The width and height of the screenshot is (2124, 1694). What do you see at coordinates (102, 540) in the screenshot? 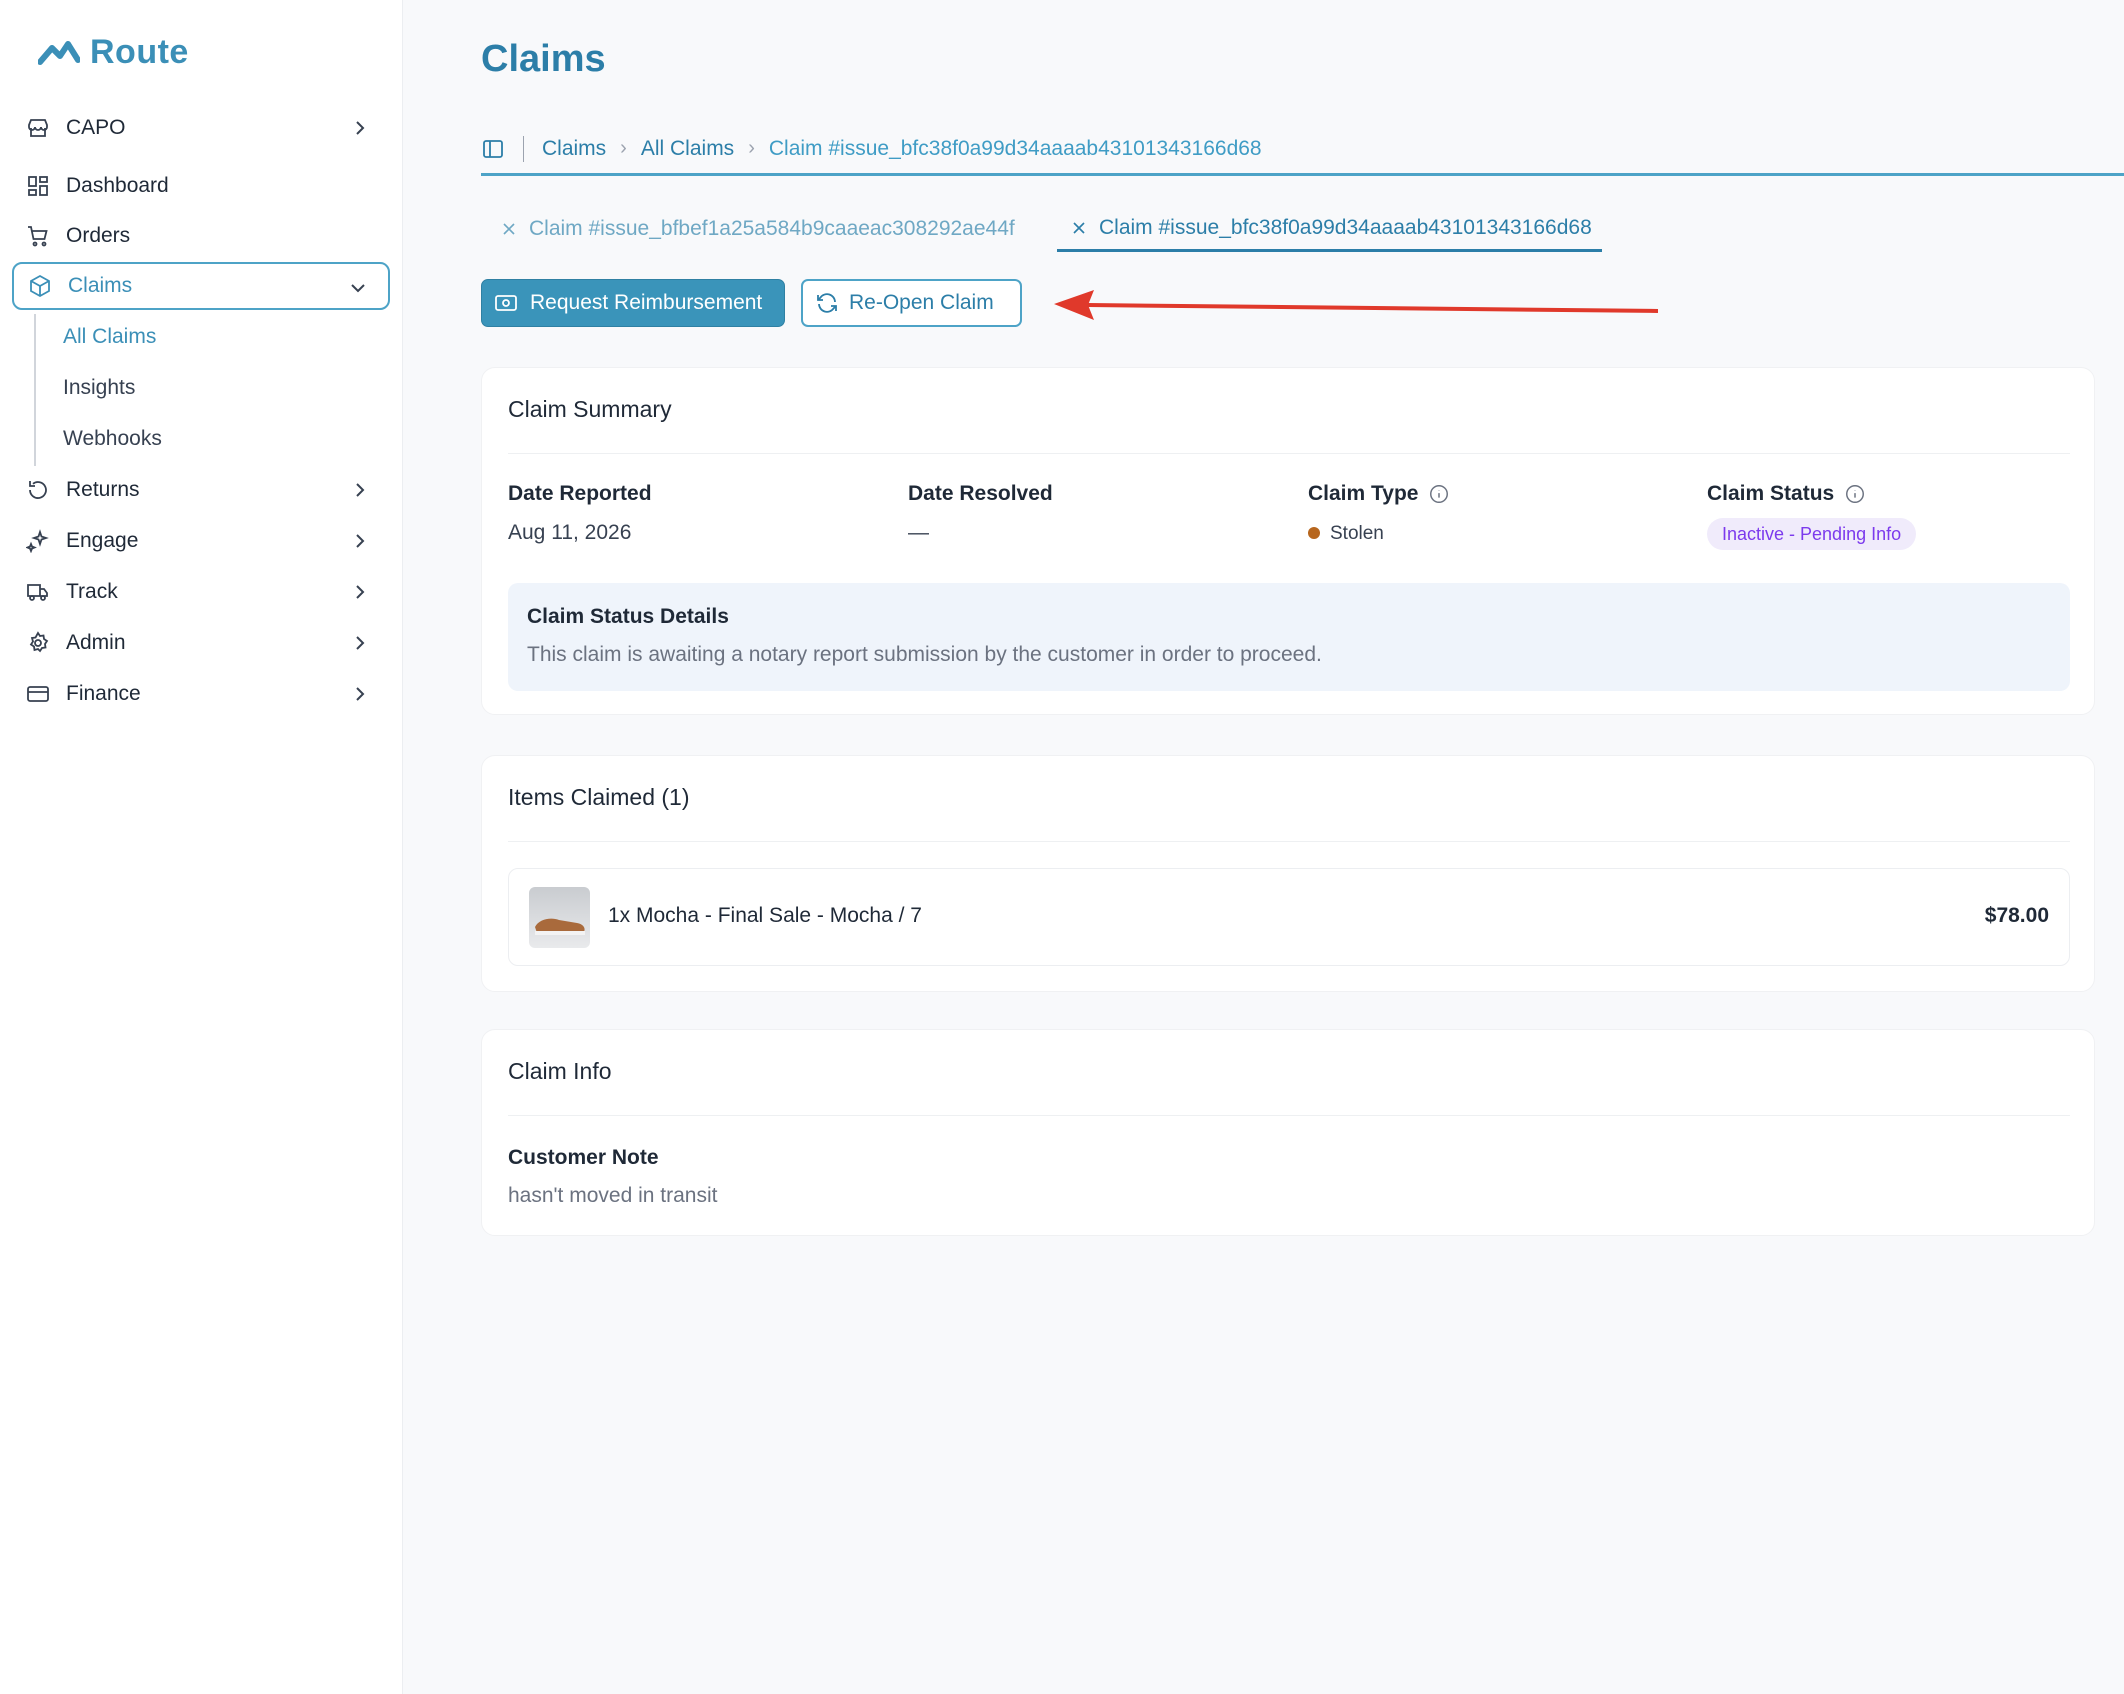
I see `sidebar-item-label: Engage` at bounding box center [102, 540].